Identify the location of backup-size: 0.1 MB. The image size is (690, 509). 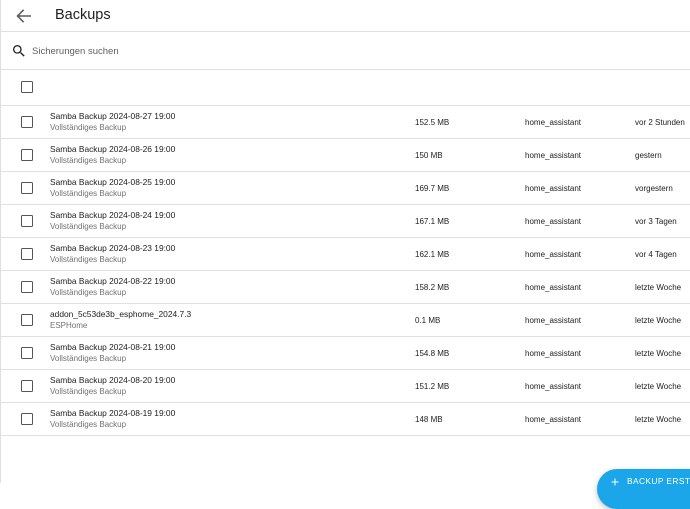
(428, 320).